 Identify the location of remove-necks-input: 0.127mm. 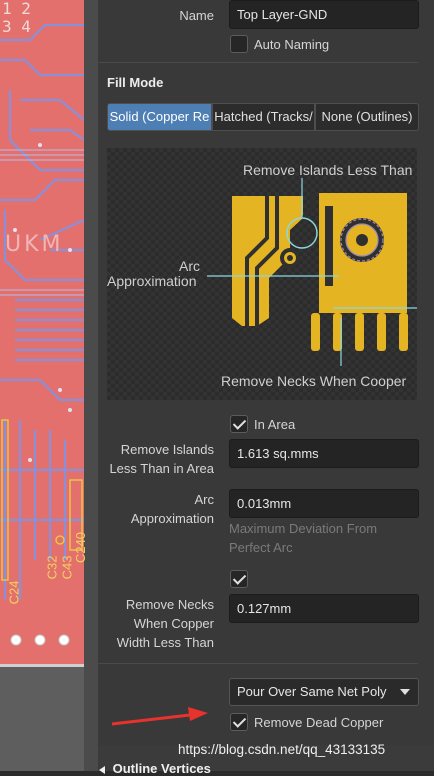
(324, 608).